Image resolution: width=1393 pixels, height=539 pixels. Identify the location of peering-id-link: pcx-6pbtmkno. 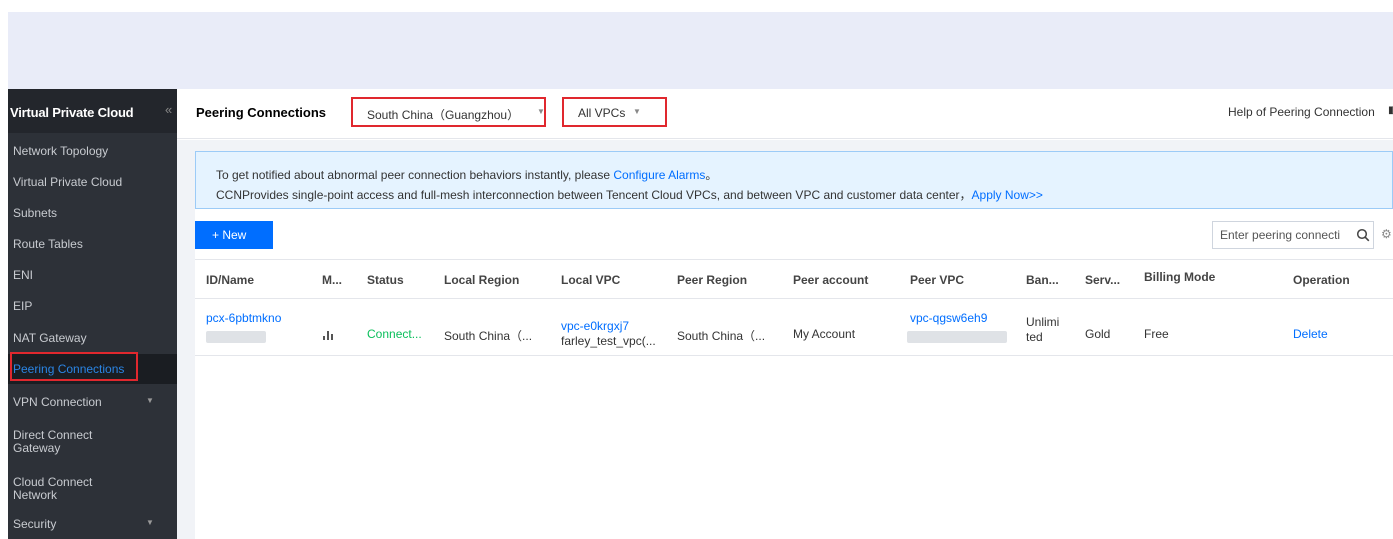
(243, 318).